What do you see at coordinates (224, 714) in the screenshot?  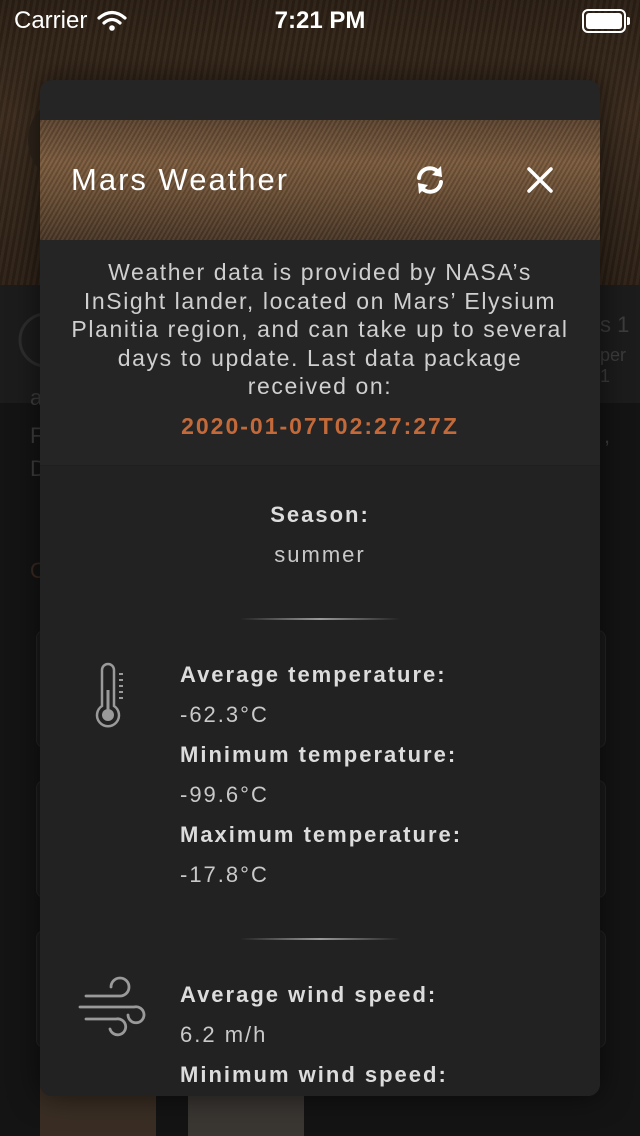 I see `avg-temp-value: -62.3°C` at bounding box center [224, 714].